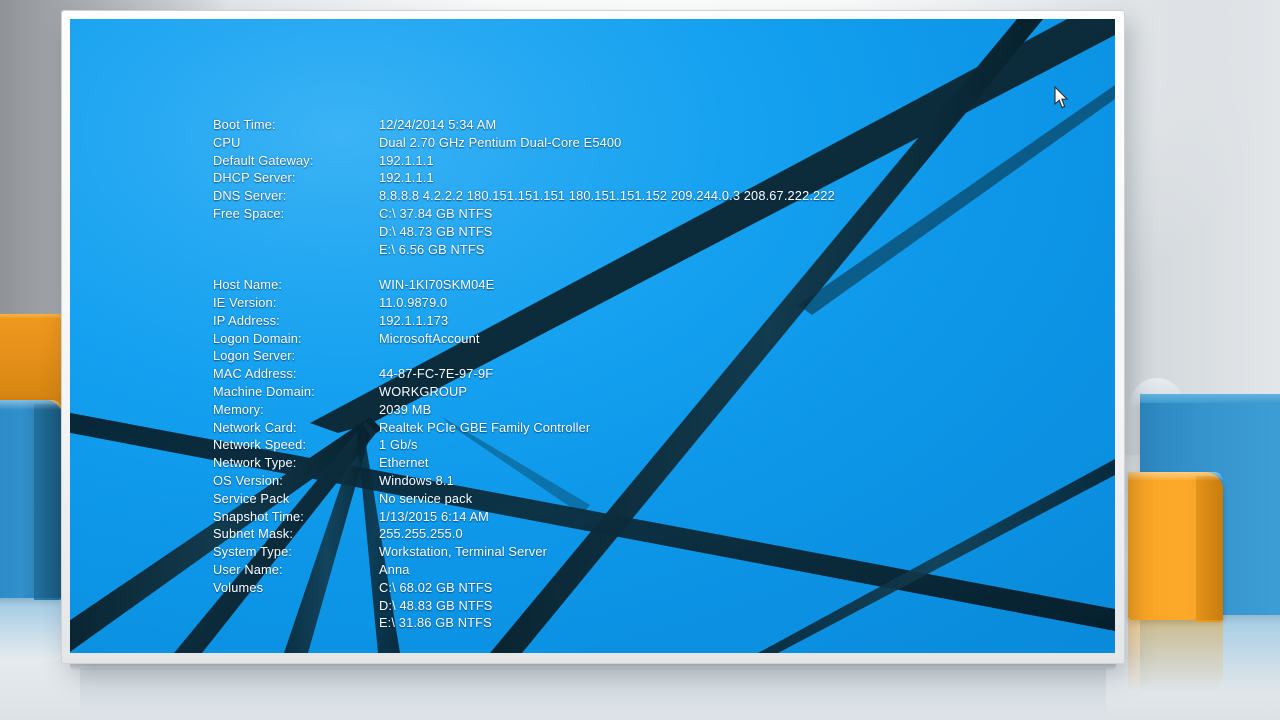  What do you see at coordinates (436, 231) in the screenshot?
I see `bginfo-row-value: D:\ 48.73 GB NTFS` at bounding box center [436, 231].